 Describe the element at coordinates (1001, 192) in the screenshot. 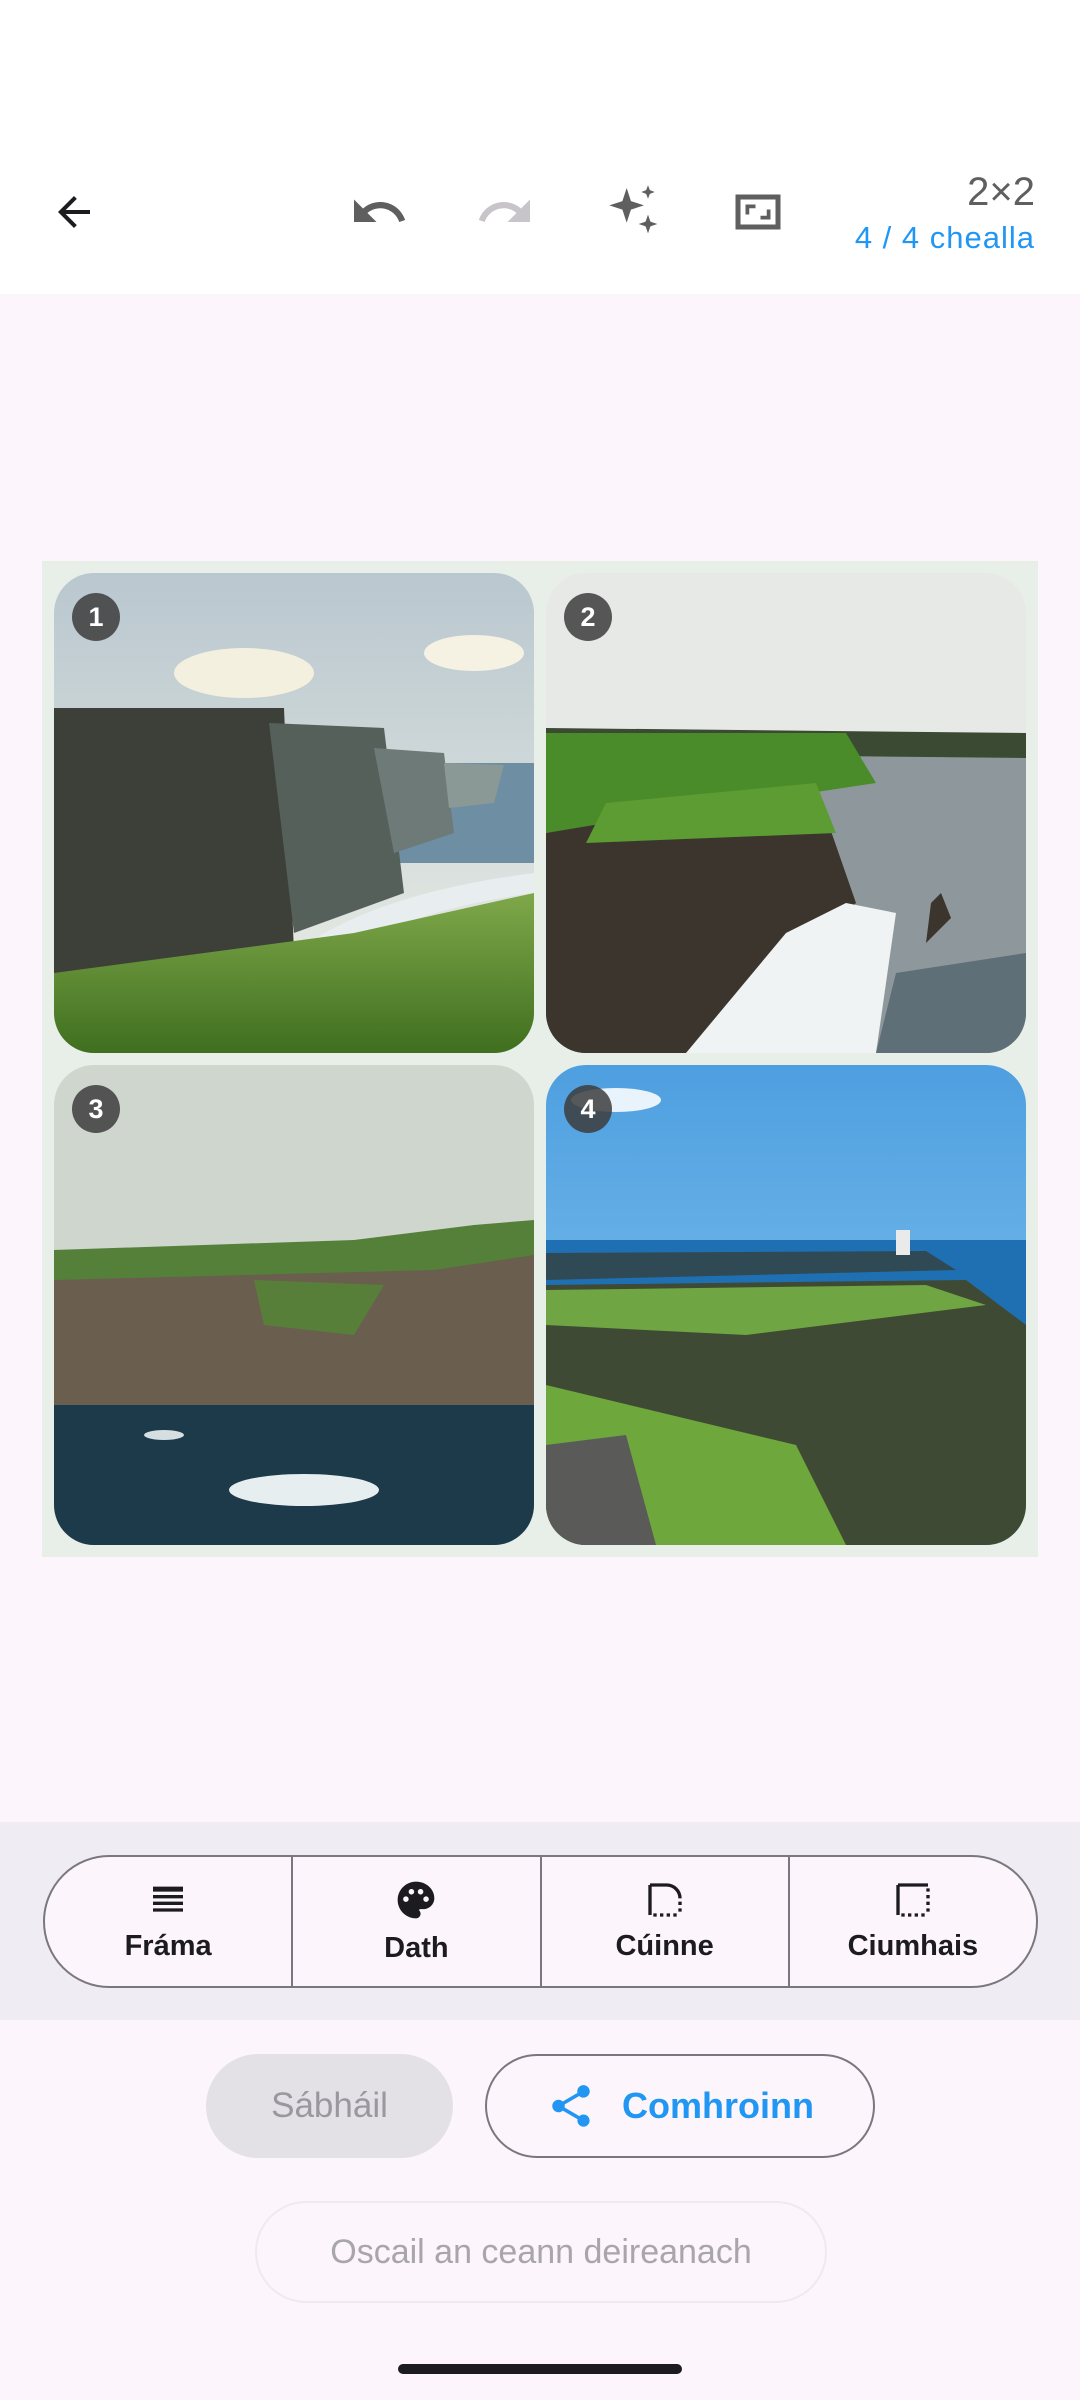

I see `grid-size-label: 2×2` at that location.